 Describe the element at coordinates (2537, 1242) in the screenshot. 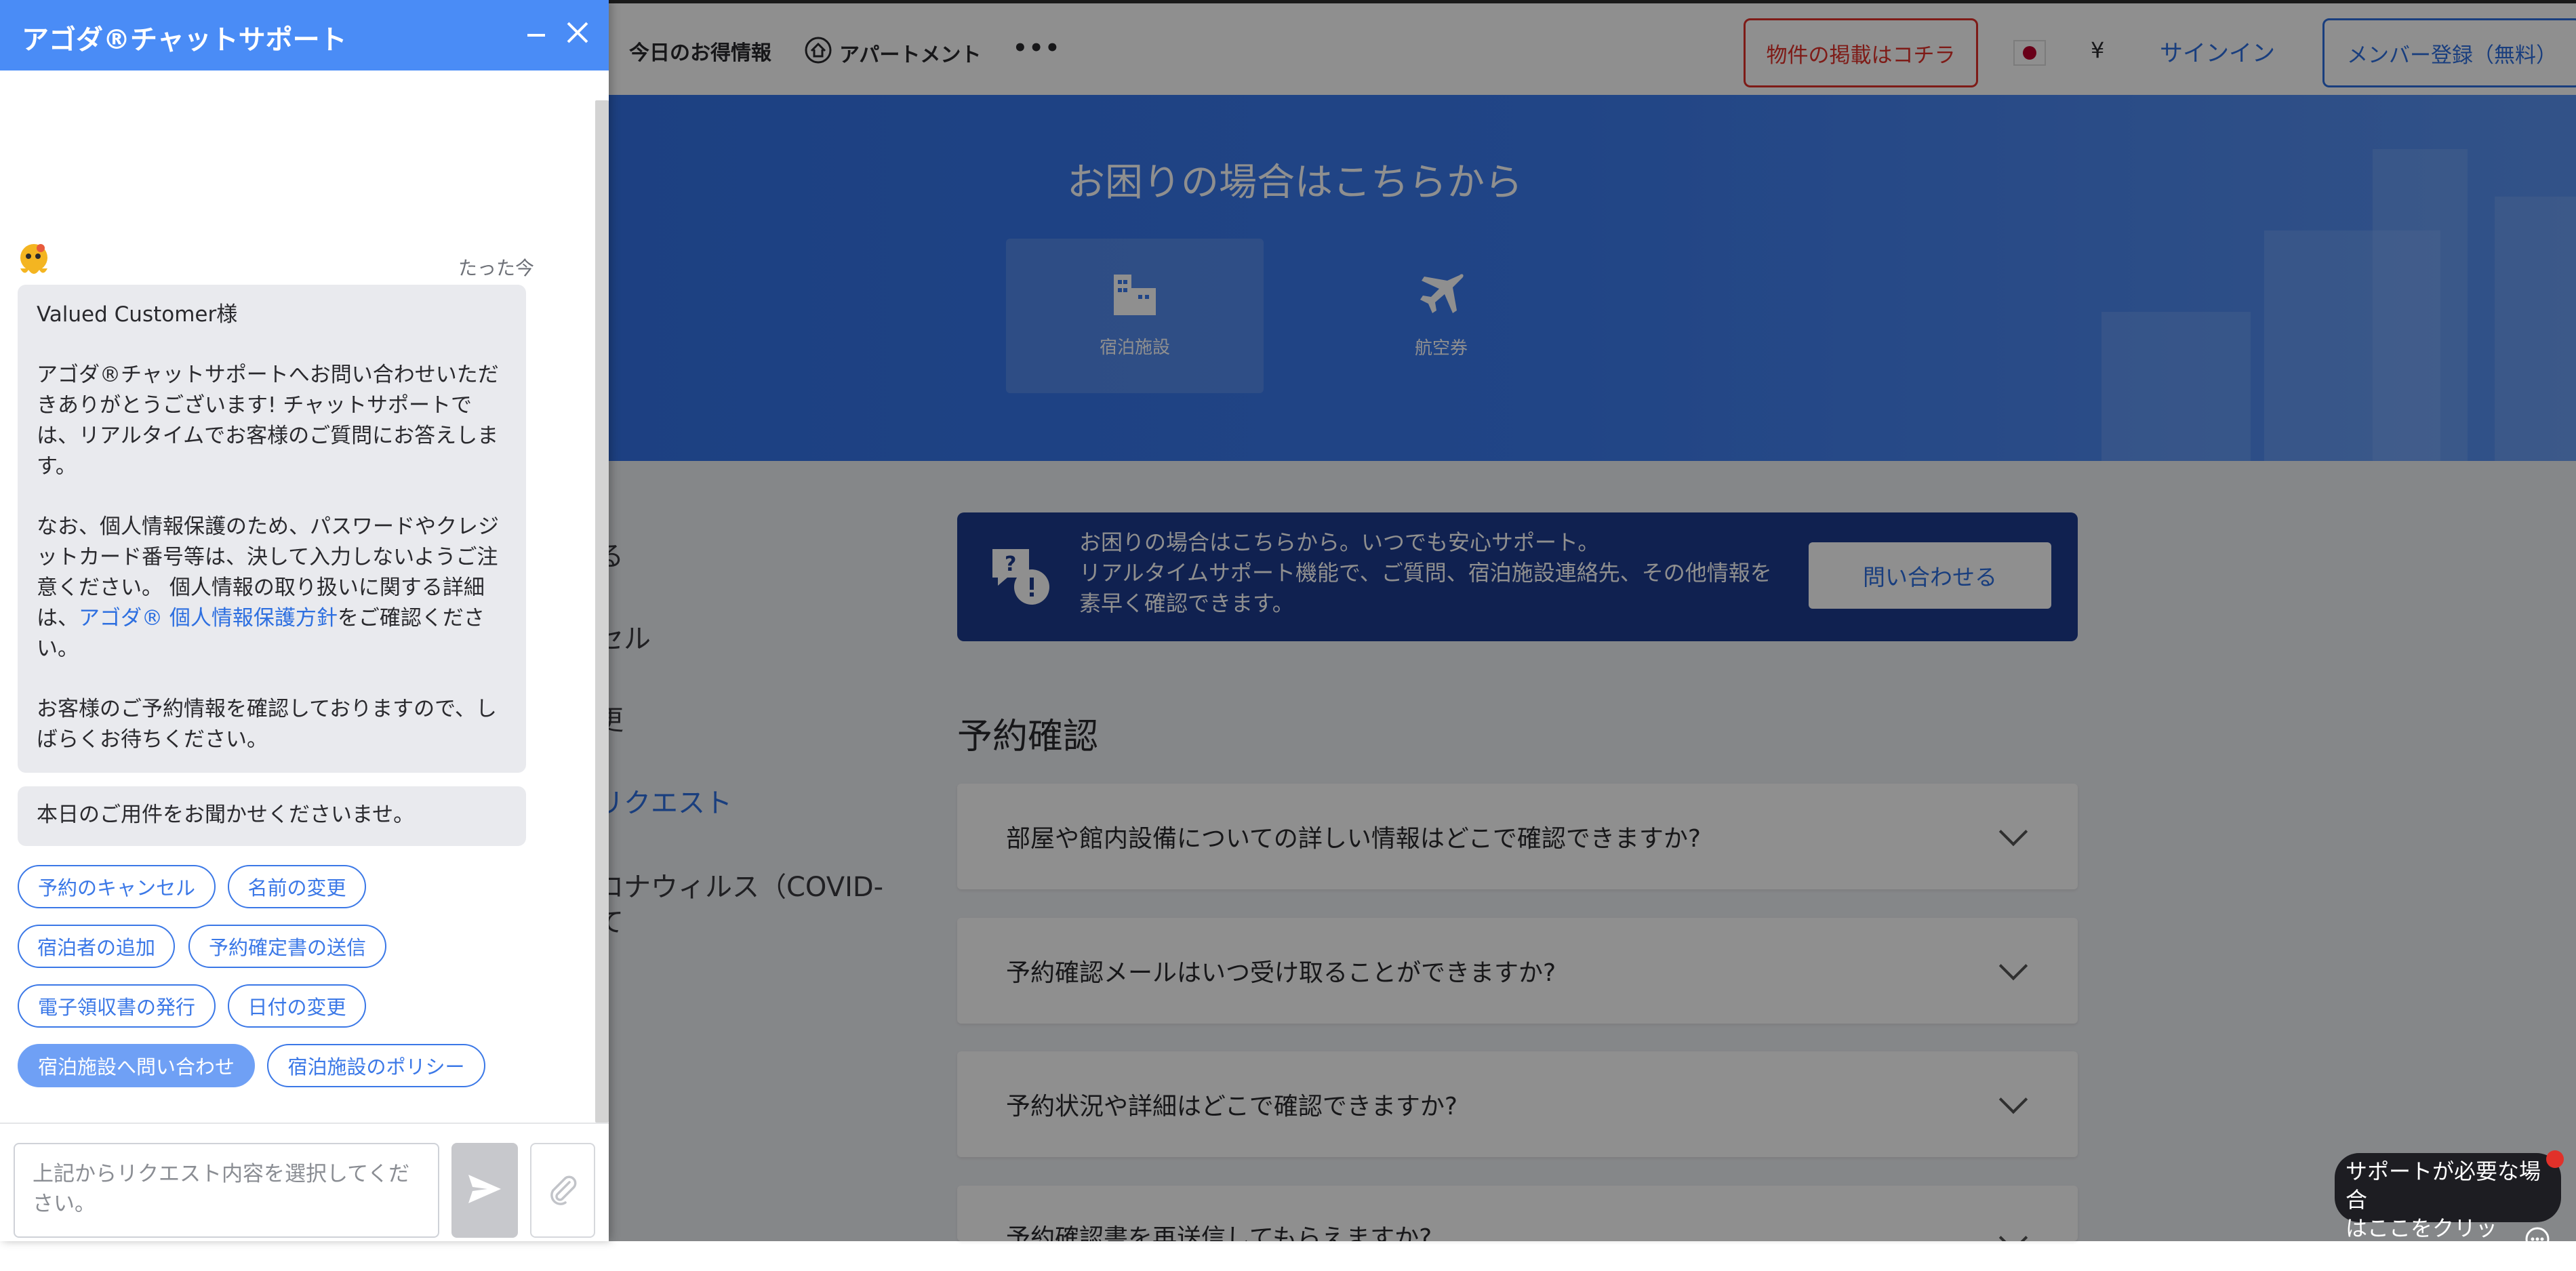

I see `chat-bubble-icon` at that location.